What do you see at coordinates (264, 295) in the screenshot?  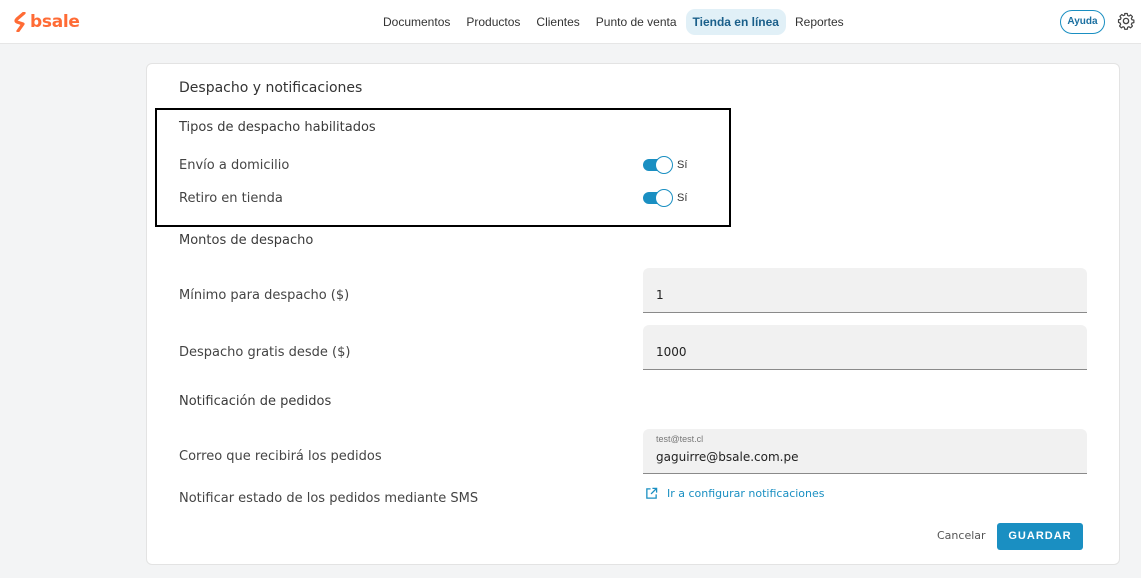 I see `minimum-label: Mínimo para despacho ($)` at bounding box center [264, 295].